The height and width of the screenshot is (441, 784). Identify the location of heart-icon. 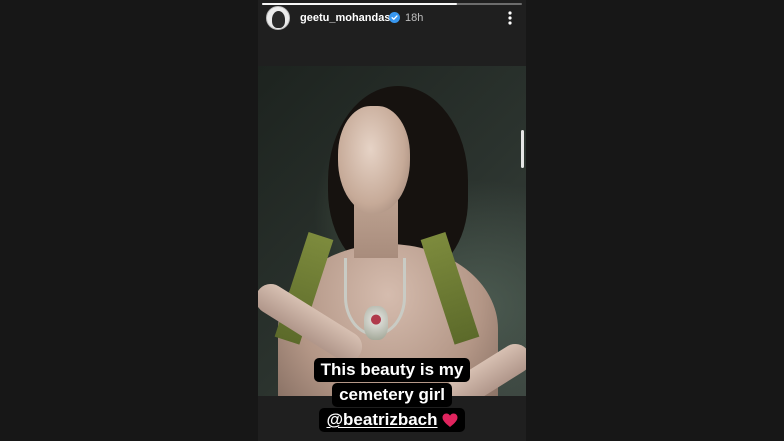
(450, 420).